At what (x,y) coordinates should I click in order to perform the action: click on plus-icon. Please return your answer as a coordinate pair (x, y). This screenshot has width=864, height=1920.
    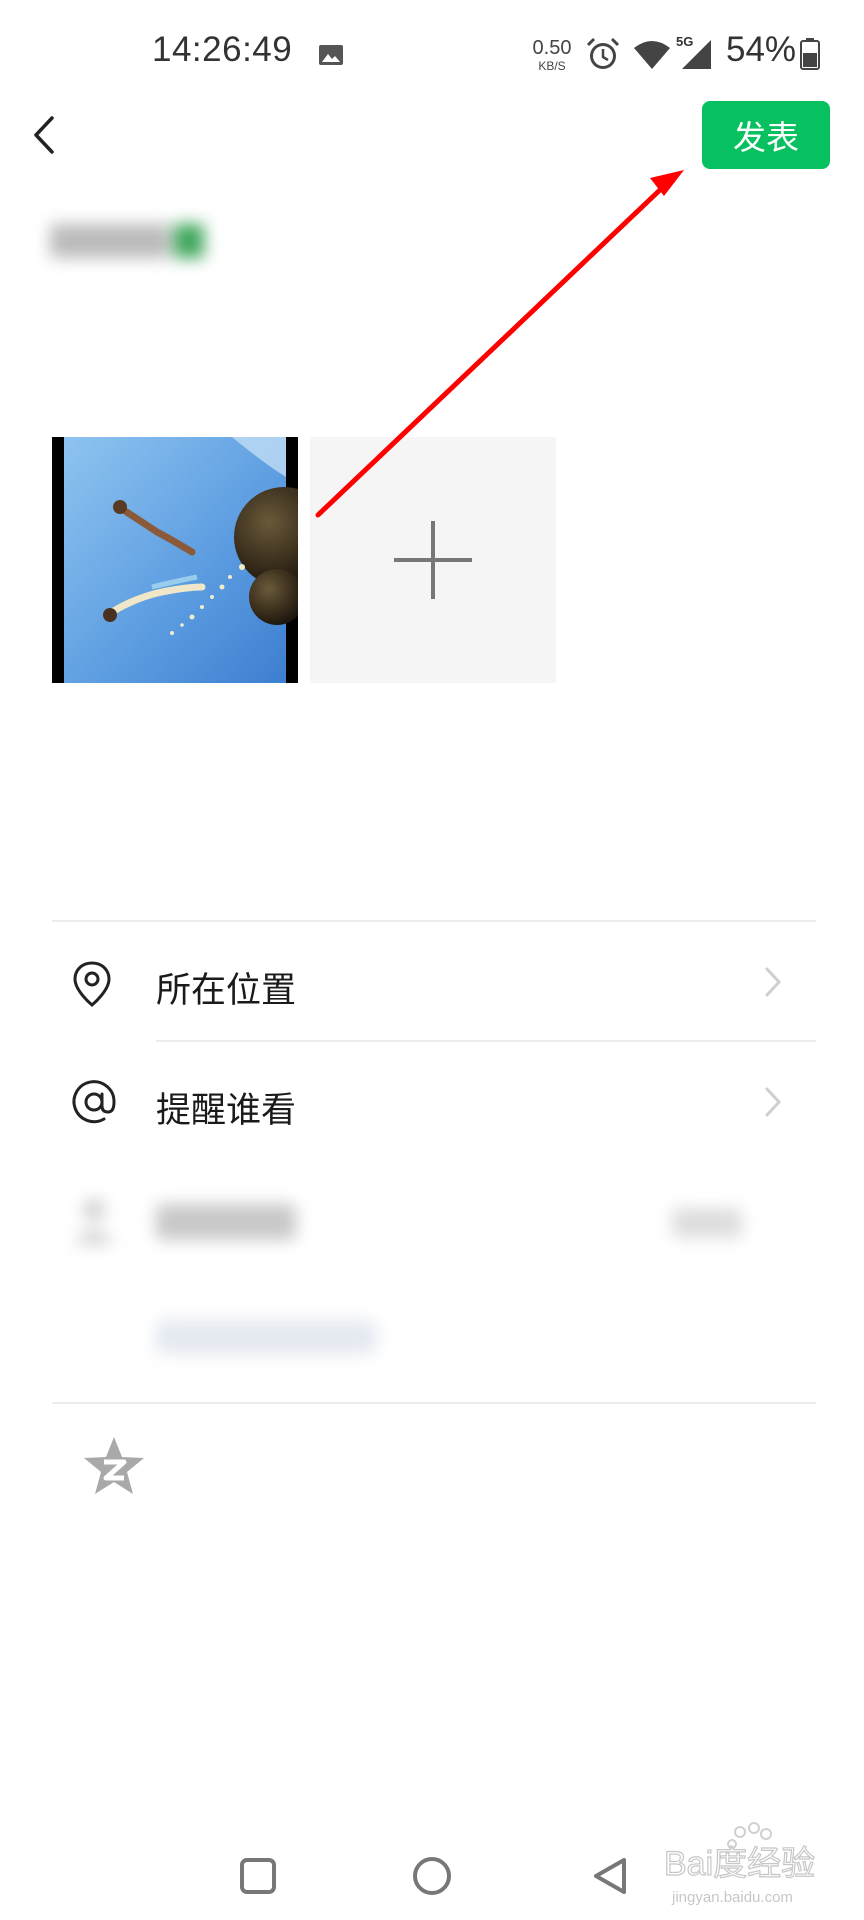
    Looking at the image, I should click on (433, 560).